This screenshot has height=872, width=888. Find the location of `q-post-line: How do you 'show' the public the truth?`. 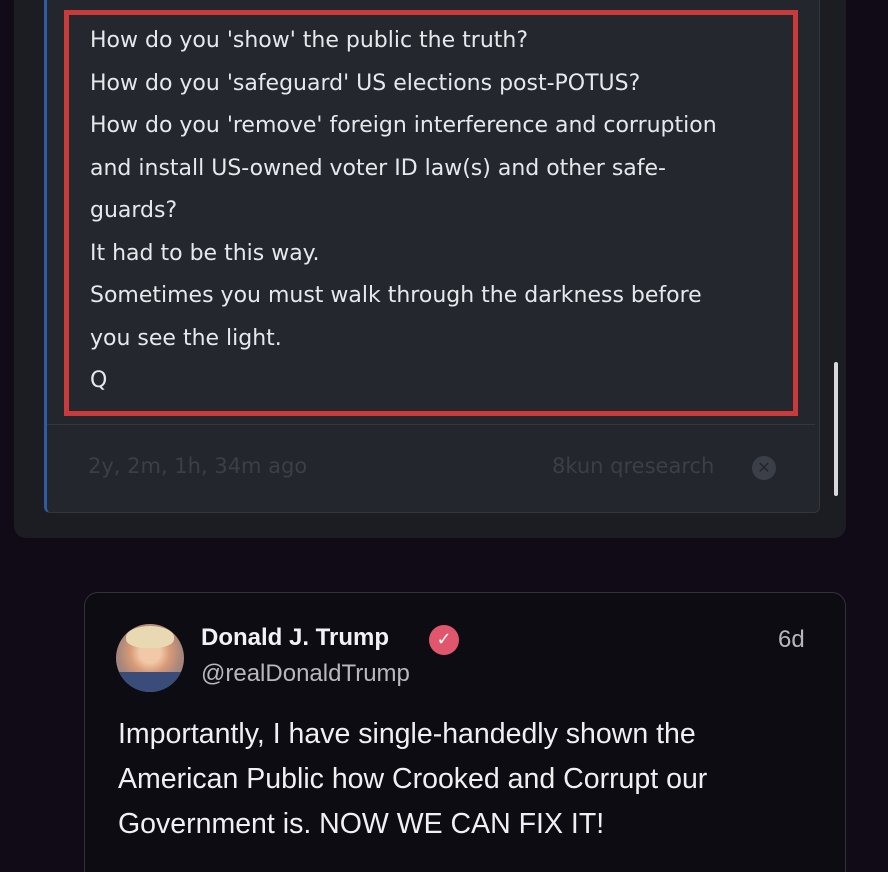

q-post-line: How do you 'show' the public the truth? is located at coordinates (309, 40).